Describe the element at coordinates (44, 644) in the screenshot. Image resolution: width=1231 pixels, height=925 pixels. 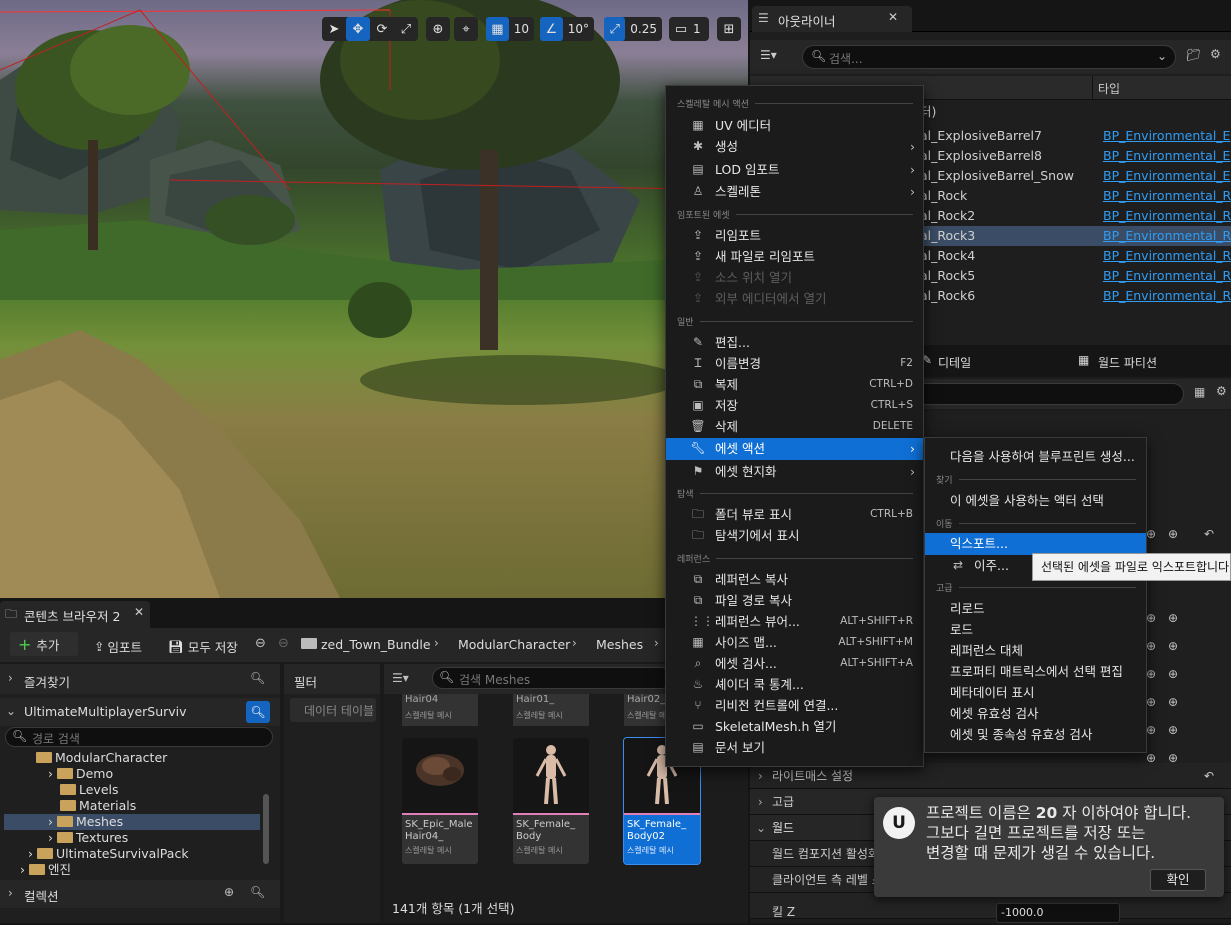
I see `add-button: + 추가` at that location.